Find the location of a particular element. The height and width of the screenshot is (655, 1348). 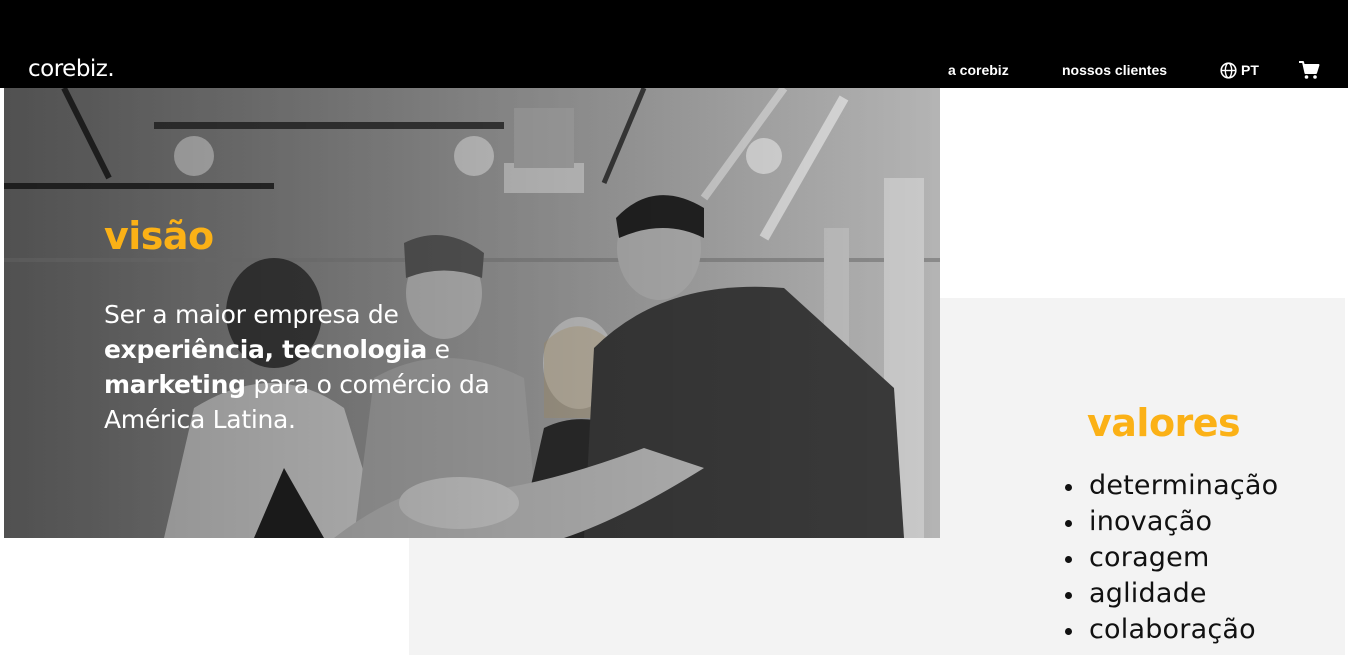

logo-text: corebiz is located at coordinates (68, 69).